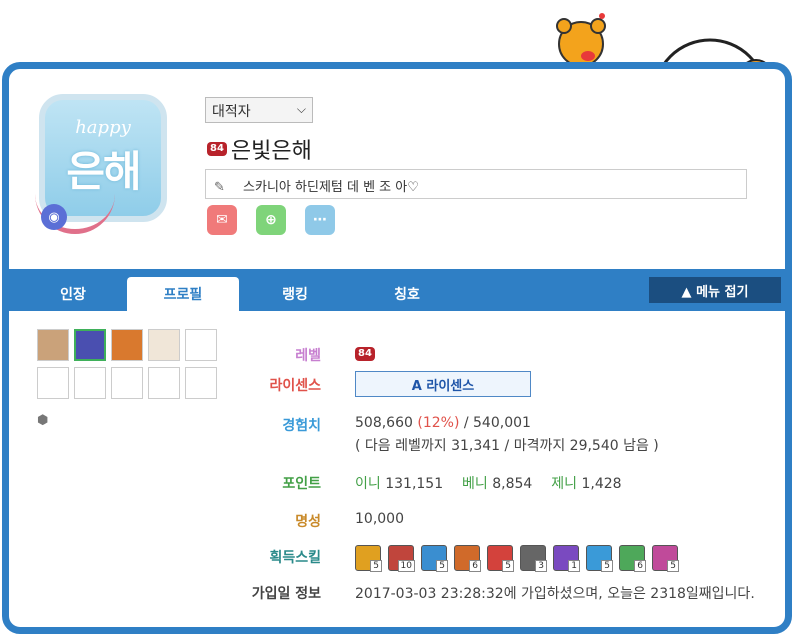 Image resolution: width=800 pixels, height=643 pixels. Describe the element at coordinates (295, 294) in the screenshot. I see `tab-ranking: 랭킹` at that location.